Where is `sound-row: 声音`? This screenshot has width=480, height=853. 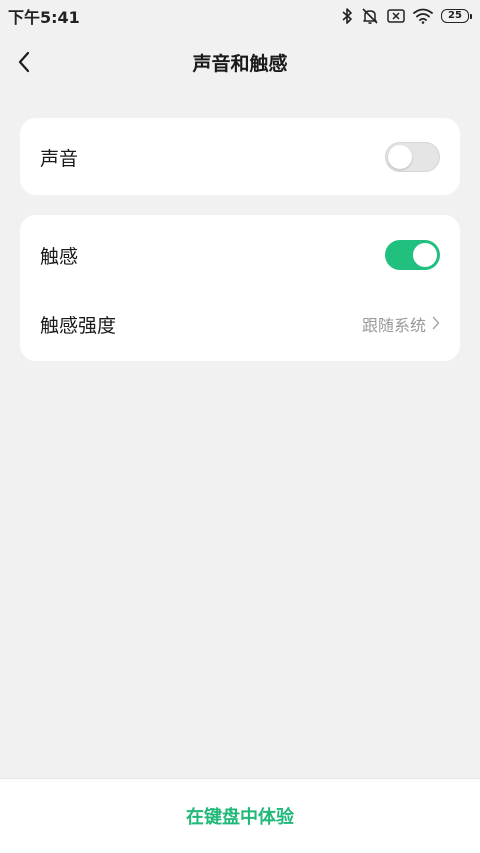
sound-row: 声音 is located at coordinates (240, 157).